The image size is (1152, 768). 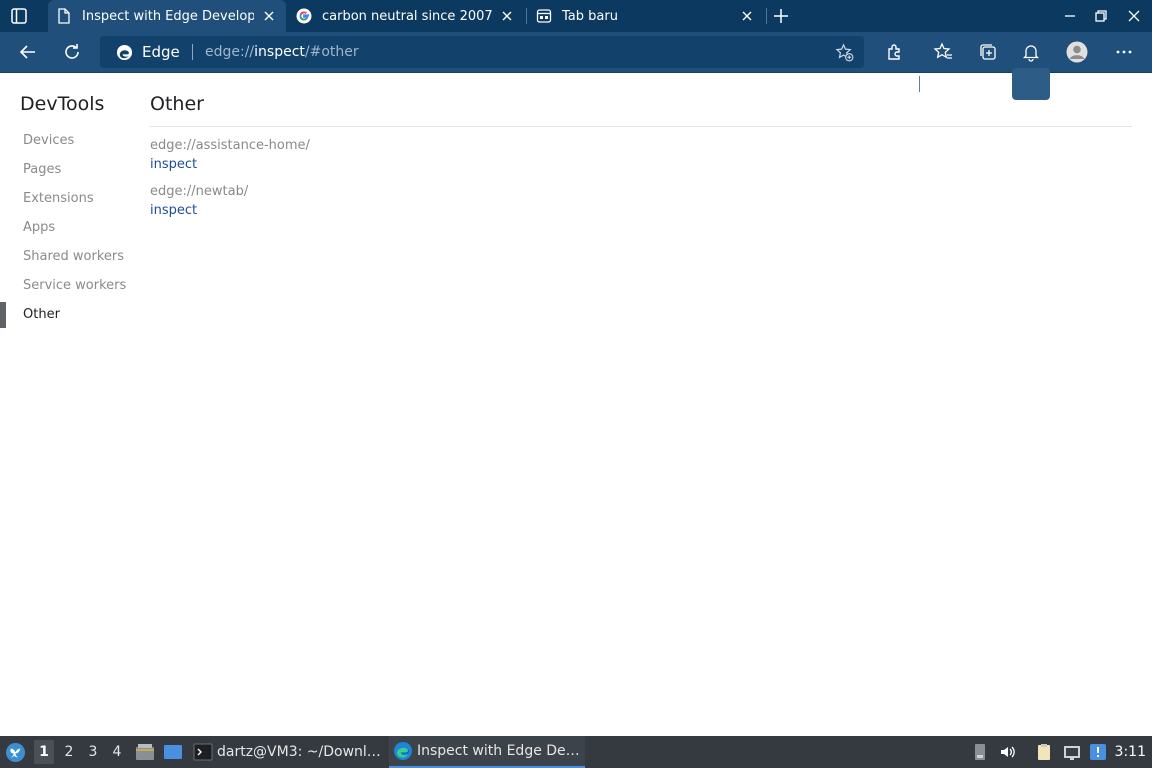 What do you see at coordinates (331, 52) in the screenshot?
I see `url-path: /#other` at bounding box center [331, 52].